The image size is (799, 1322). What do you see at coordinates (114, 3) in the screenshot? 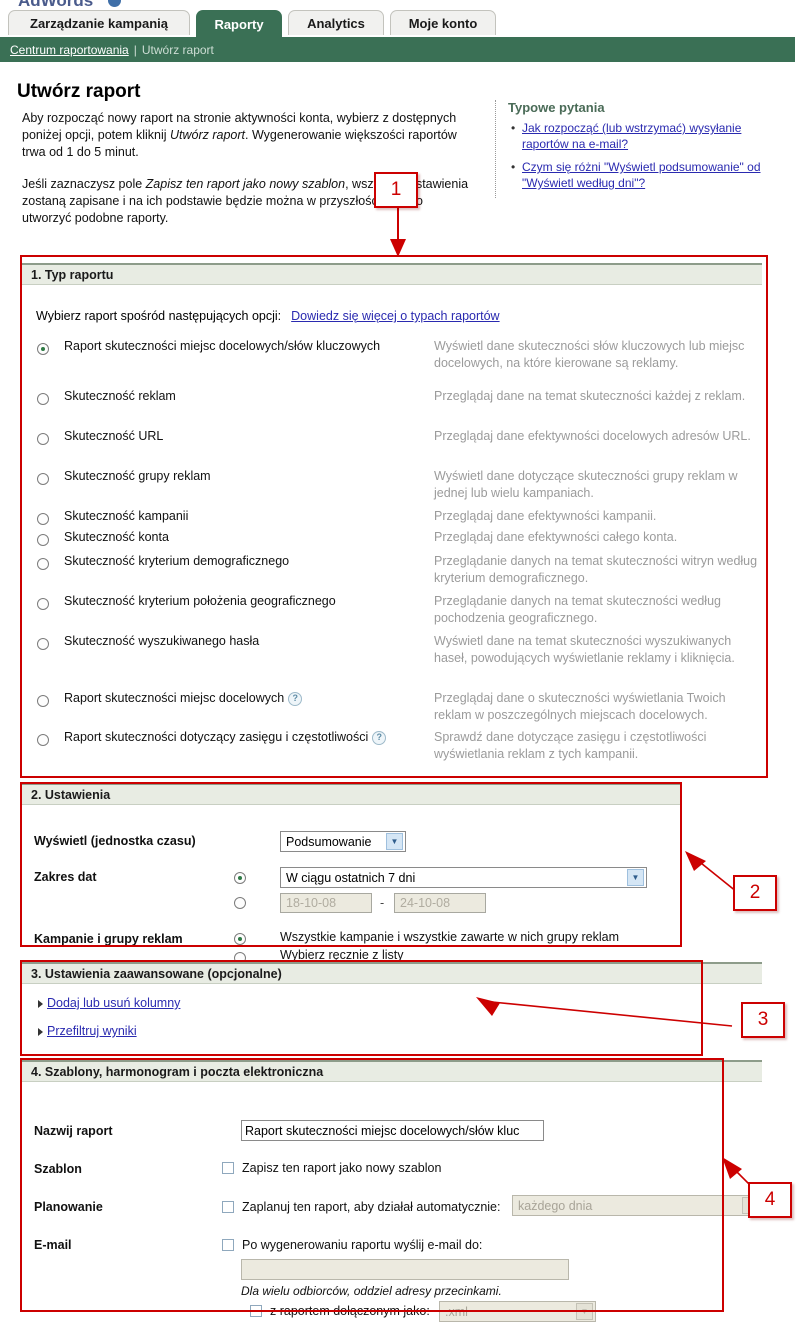
I see `brand-logo-mark` at bounding box center [114, 3].